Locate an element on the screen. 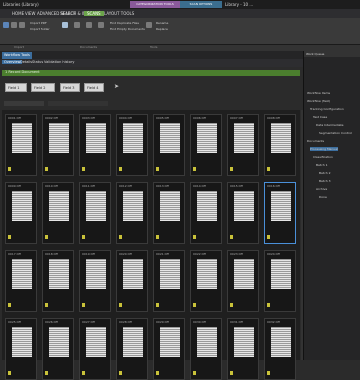 The image size is (360, 380). group-label-import: Import is located at coordinates (19, 47).